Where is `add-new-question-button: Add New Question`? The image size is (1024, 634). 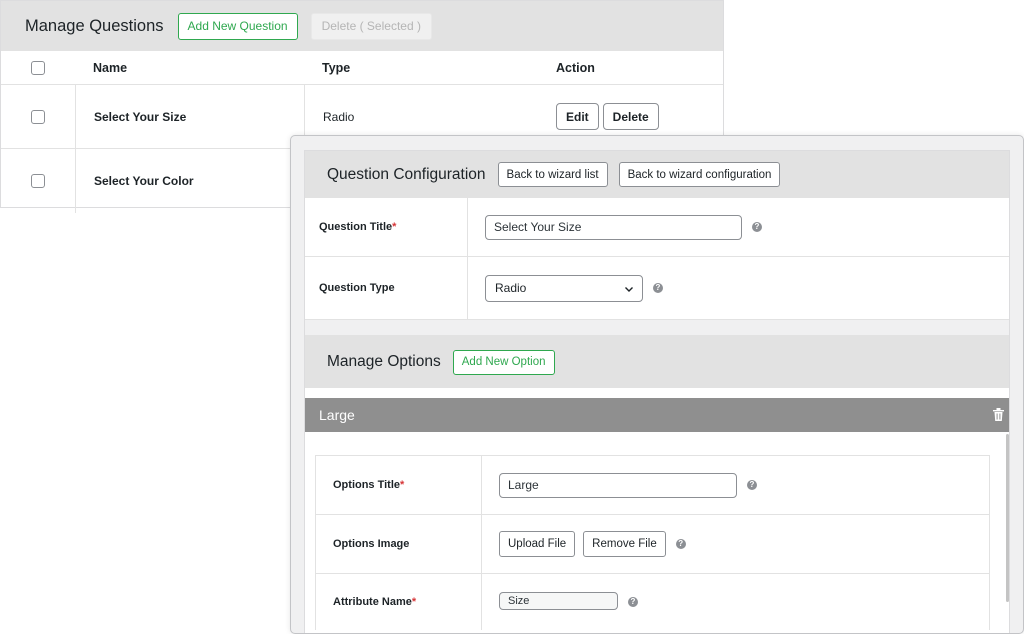
add-new-question-button: Add New Question is located at coordinates (237, 26).